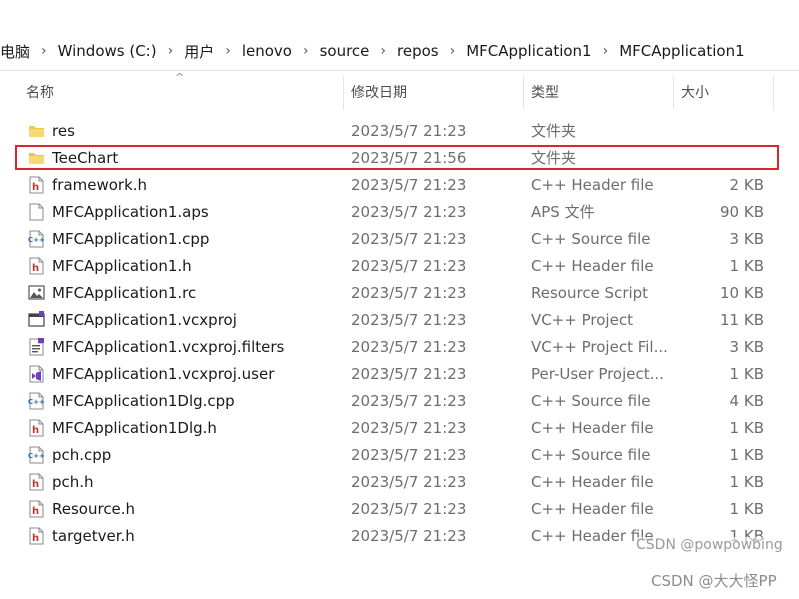 This screenshot has width=799, height=599. I want to click on file-name: MFCApplication1Dlg.cpp, so click(143, 401).